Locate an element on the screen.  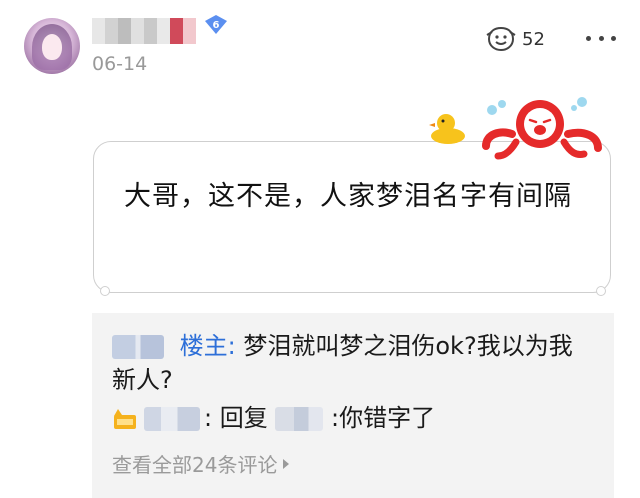
vip-crown-icon is located at coordinates (125, 419).